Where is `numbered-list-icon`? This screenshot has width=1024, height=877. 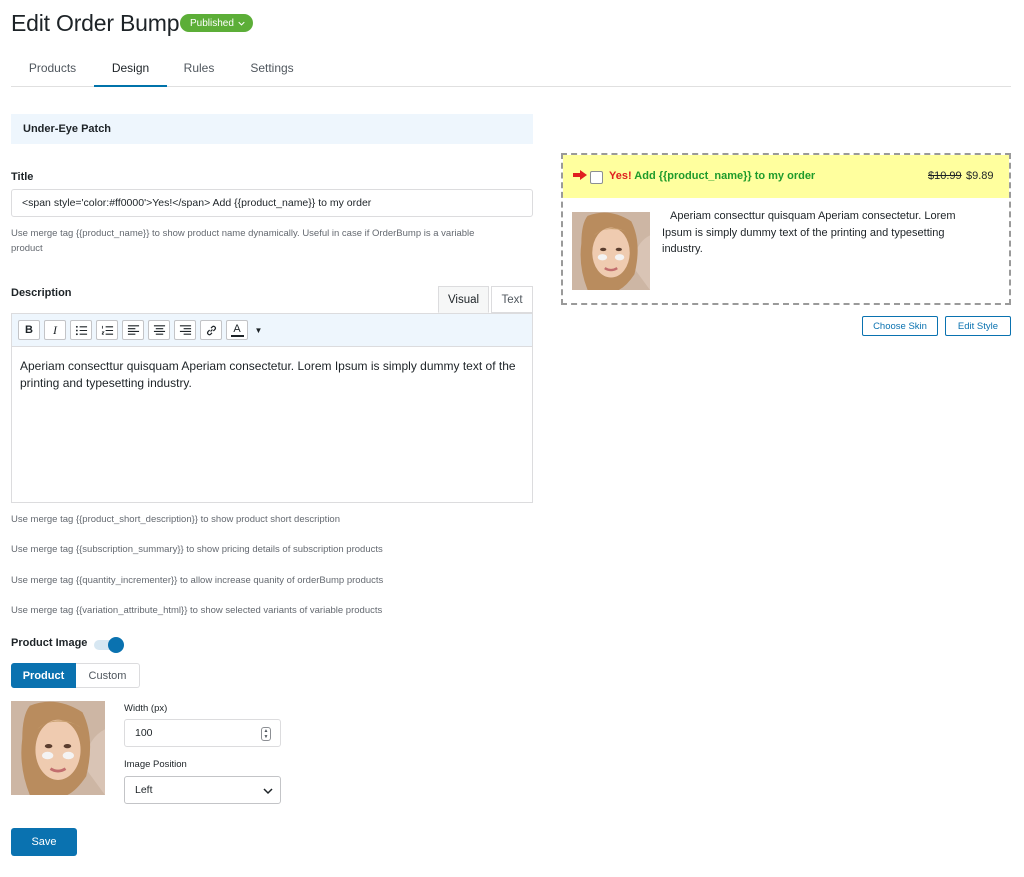 numbered-list-icon is located at coordinates (107, 330).